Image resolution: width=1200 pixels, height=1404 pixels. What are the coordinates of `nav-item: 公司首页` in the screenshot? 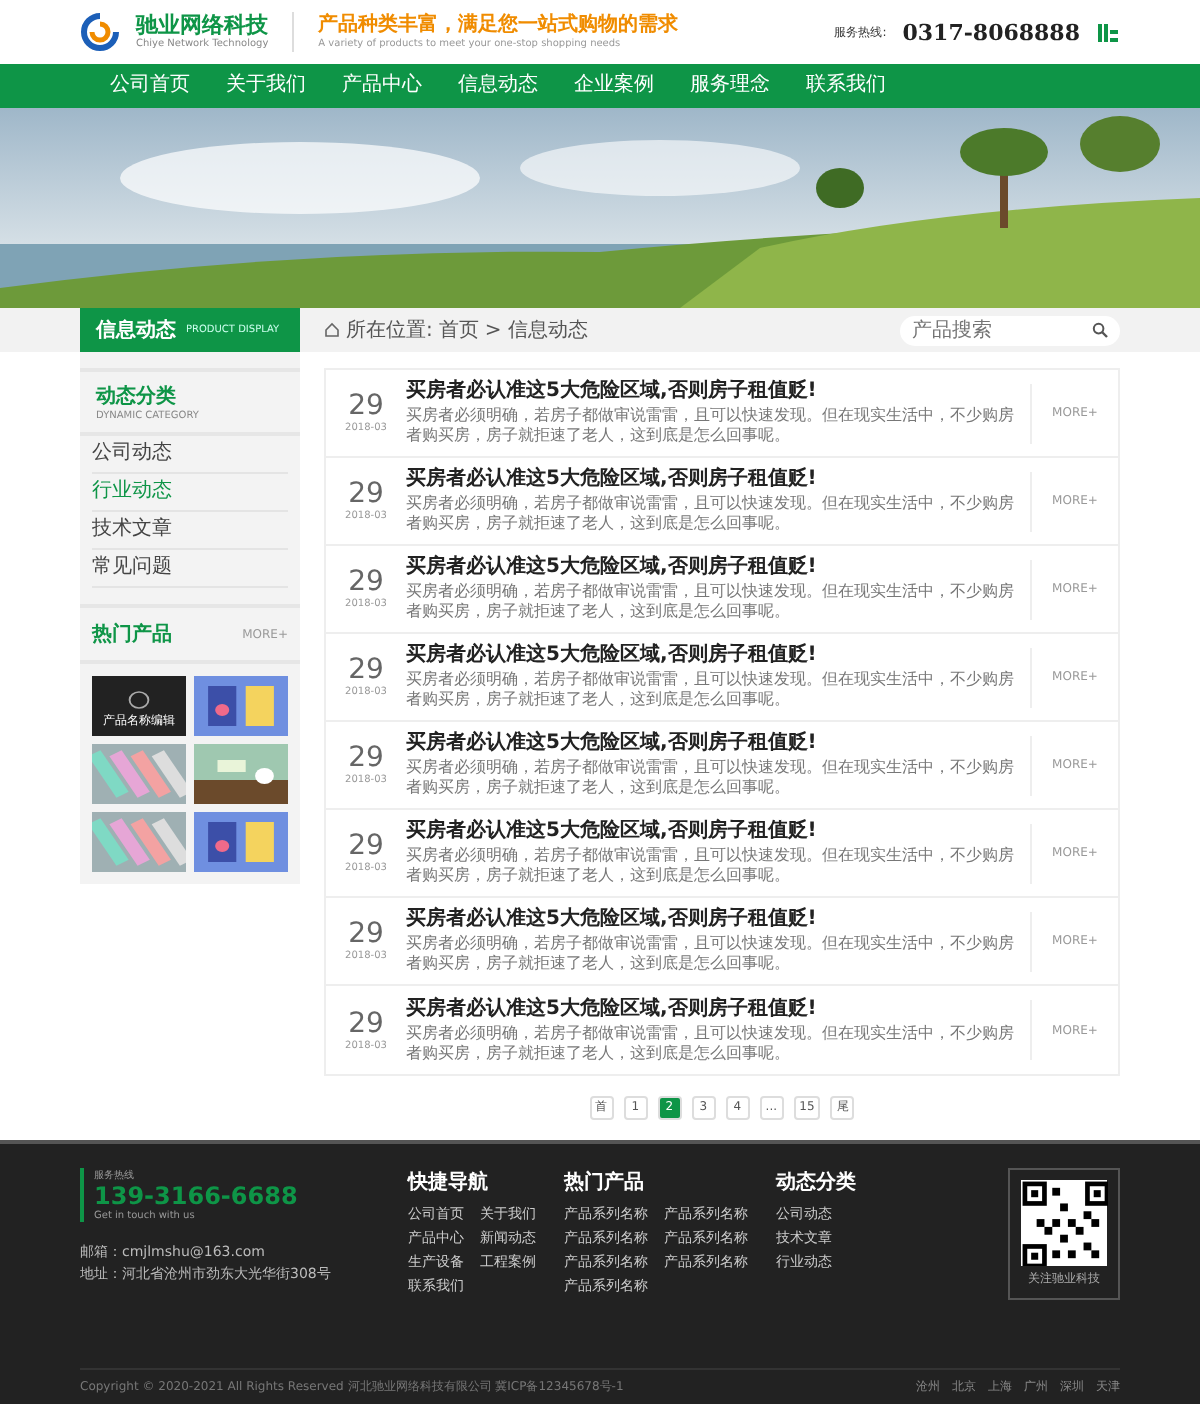 It's located at (150, 86).